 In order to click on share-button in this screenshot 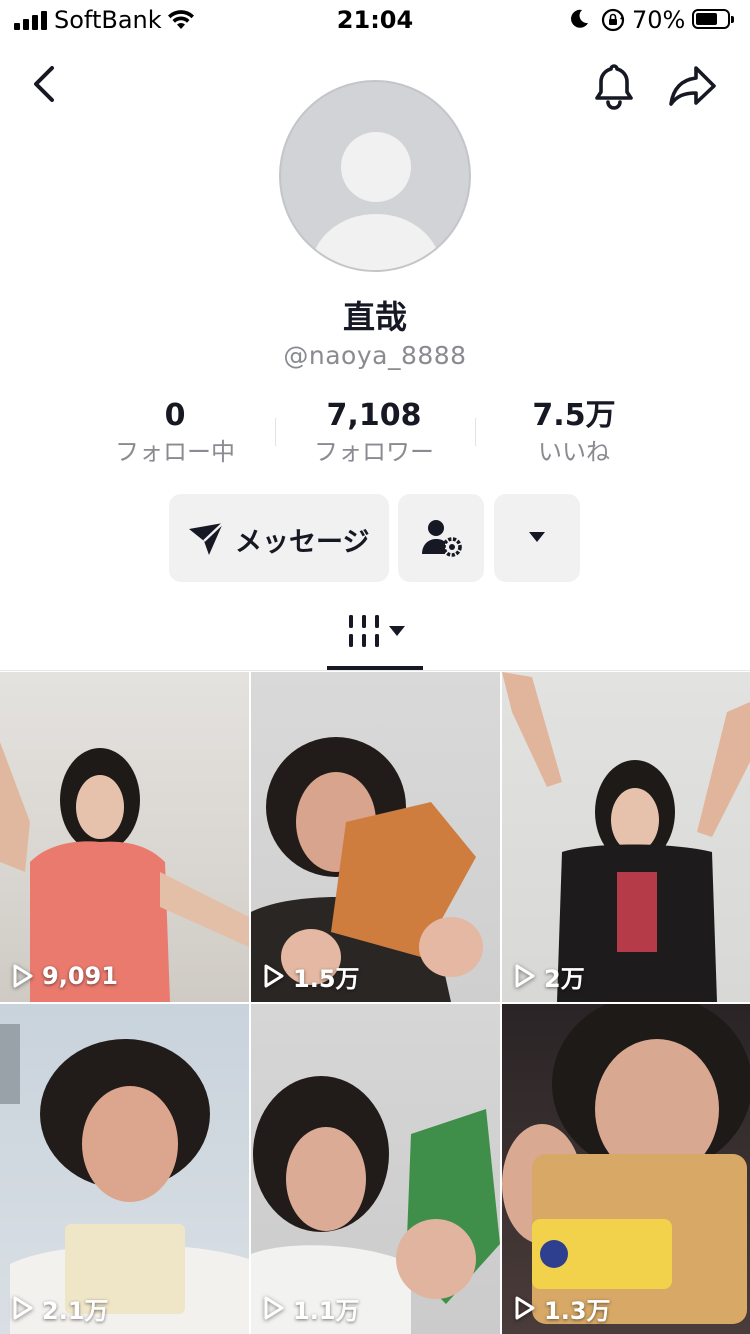, I will do `click(693, 86)`.